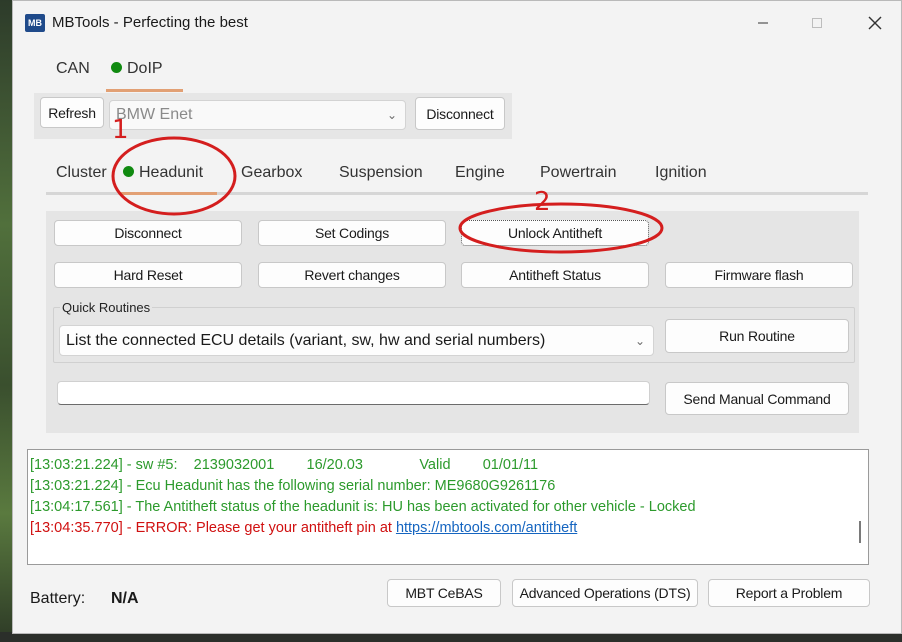 The width and height of the screenshot is (902, 642). What do you see at coordinates (81, 173) in the screenshot?
I see `tab-cluster: Cluster` at bounding box center [81, 173].